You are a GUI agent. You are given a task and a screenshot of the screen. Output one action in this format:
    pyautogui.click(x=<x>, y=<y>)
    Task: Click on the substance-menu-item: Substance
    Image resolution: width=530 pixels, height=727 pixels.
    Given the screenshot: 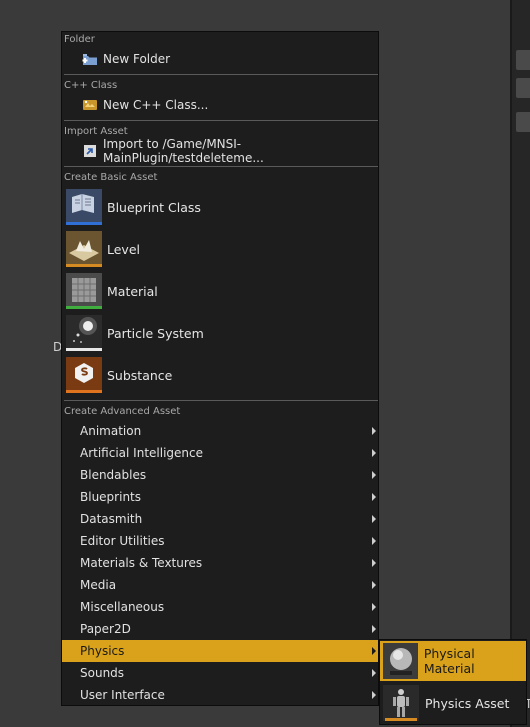 What is the action you would take?
    pyautogui.click(x=220, y=375)
    